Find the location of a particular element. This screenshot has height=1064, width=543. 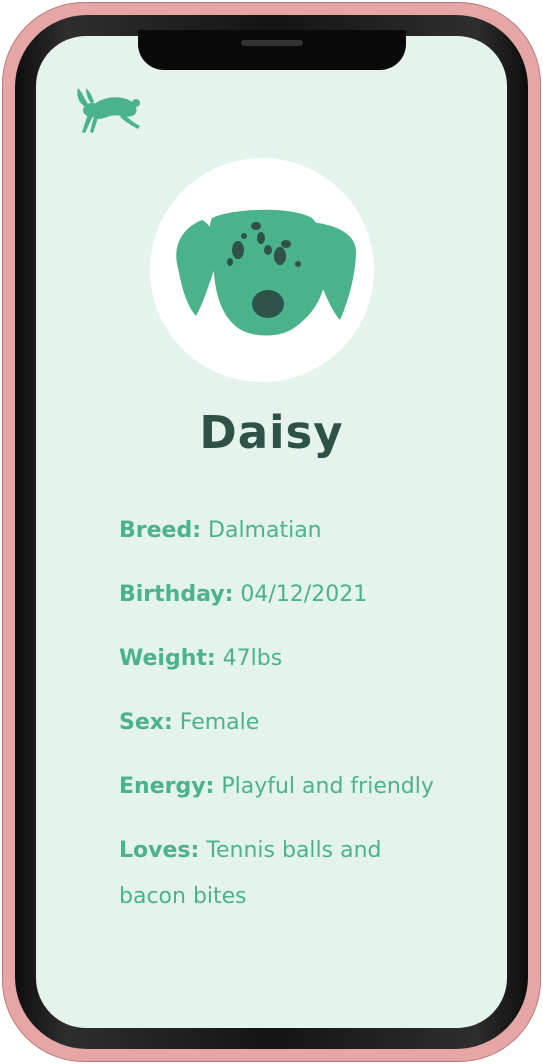

phone-notch is located at coordinates (272, 50).